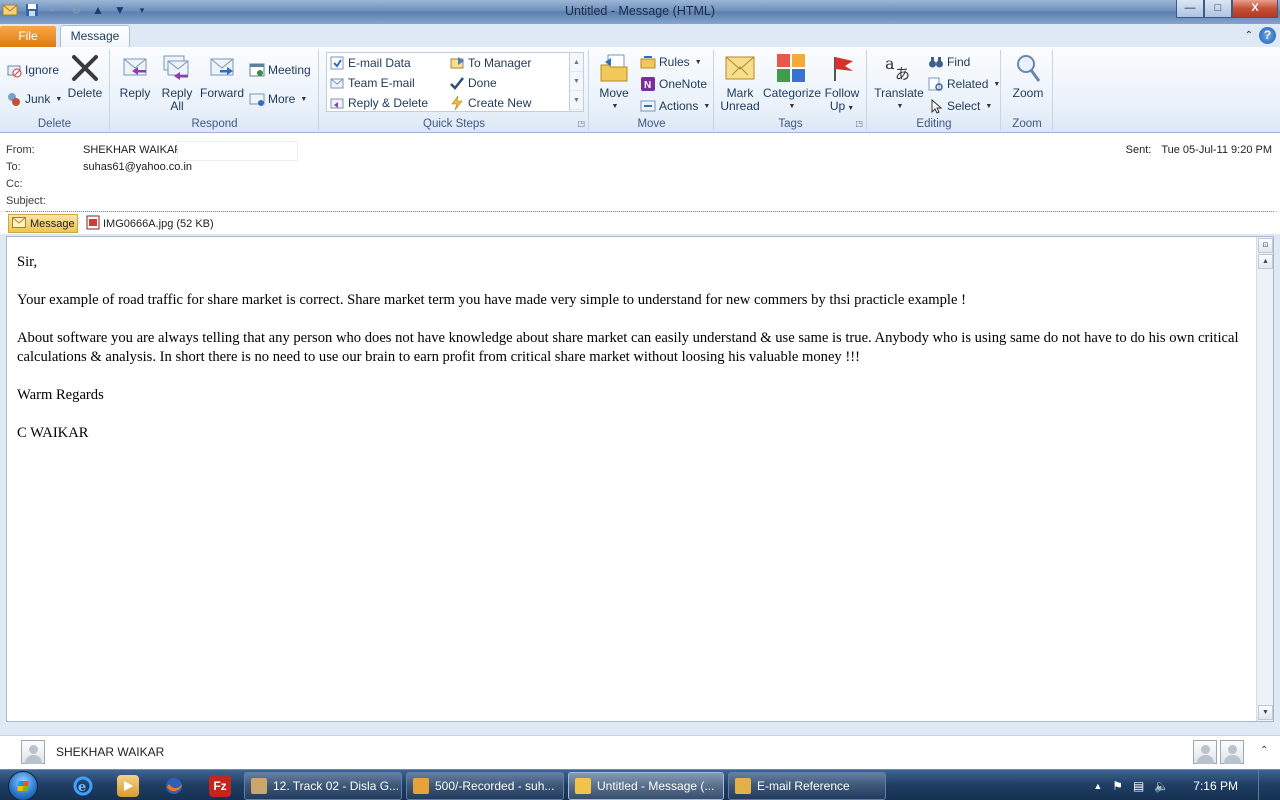 This screenshot has height=800, width=1280. Describe the element at coordinates (110, 752) in the screenshot. I see `people-pane-name: SHEKHAR WAIKAR` at that location.